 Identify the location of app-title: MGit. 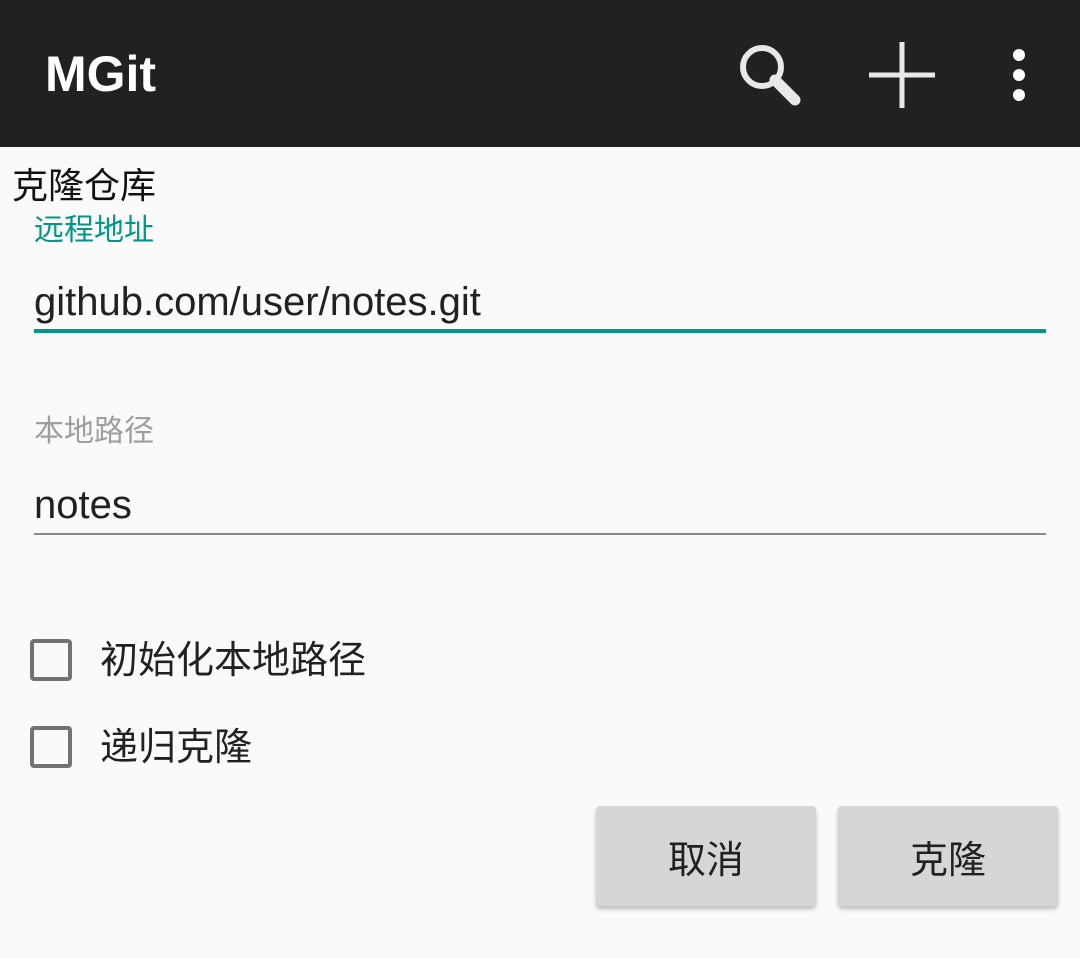
(101, 74).